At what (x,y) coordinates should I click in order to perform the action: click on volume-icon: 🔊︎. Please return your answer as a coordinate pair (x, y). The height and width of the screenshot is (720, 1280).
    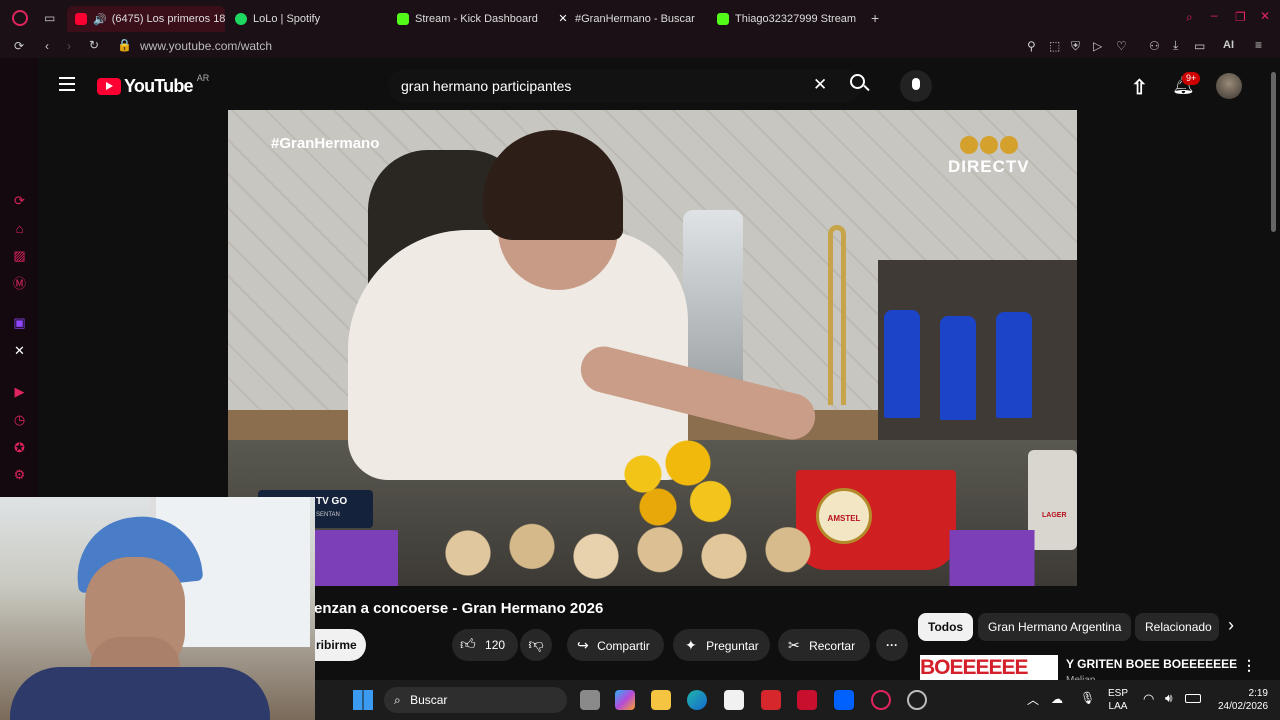
    Looking at the image, I should click on (1169, 698).